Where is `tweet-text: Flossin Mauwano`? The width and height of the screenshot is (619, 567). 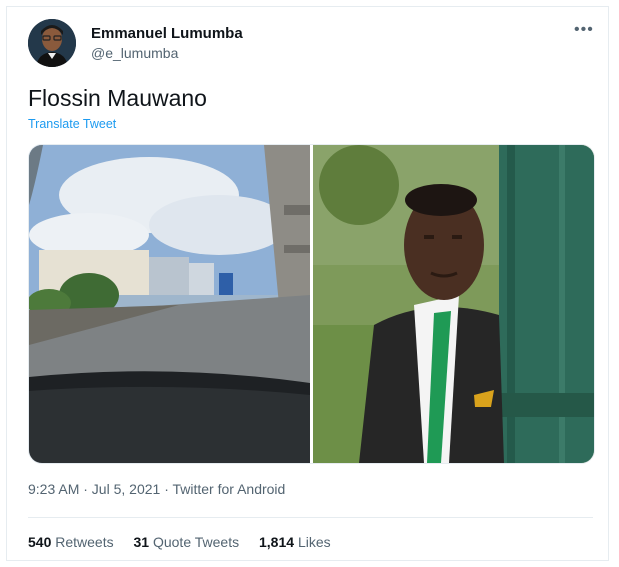
tweet-text: Flossin Mauwano is located at coordinates (117, 98).